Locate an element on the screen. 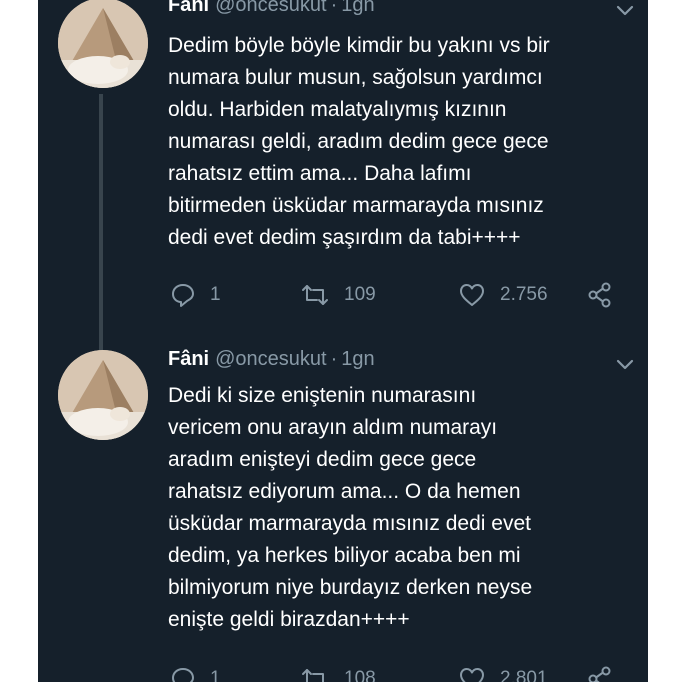 This screenshot has width=682, height=682. like-button: 2.801 is located at coordinates (503, 673).